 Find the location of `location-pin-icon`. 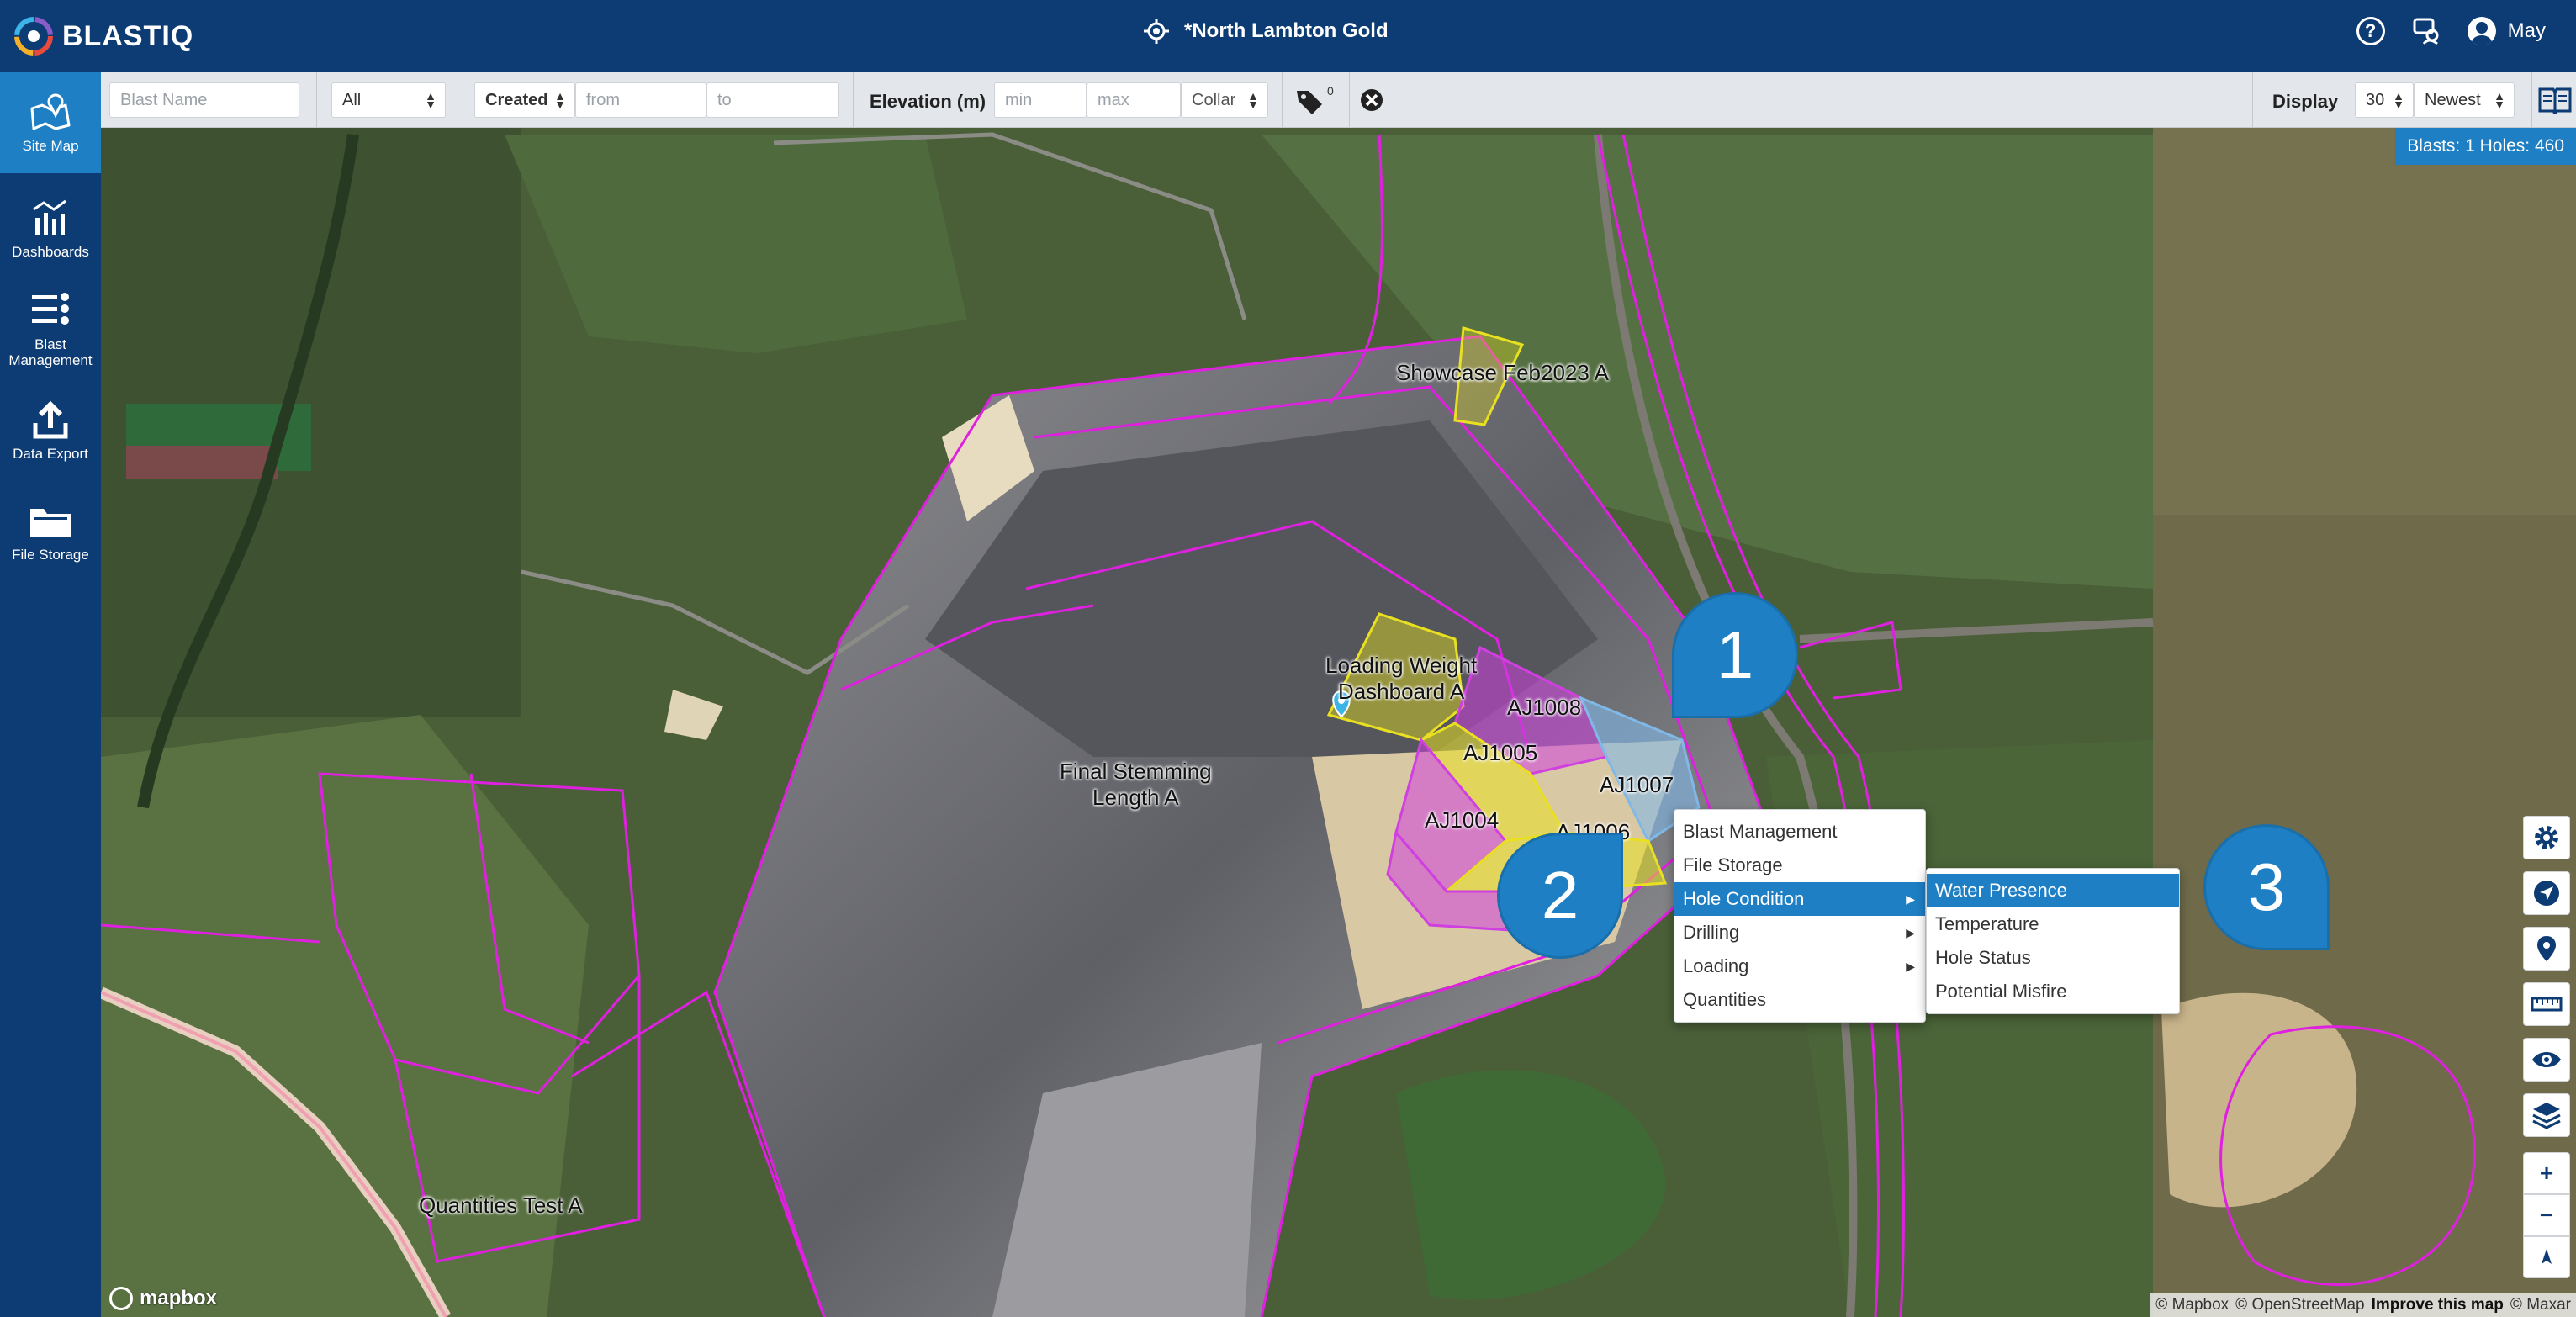

location-pin-icon is located at coordinates (2546, 948).